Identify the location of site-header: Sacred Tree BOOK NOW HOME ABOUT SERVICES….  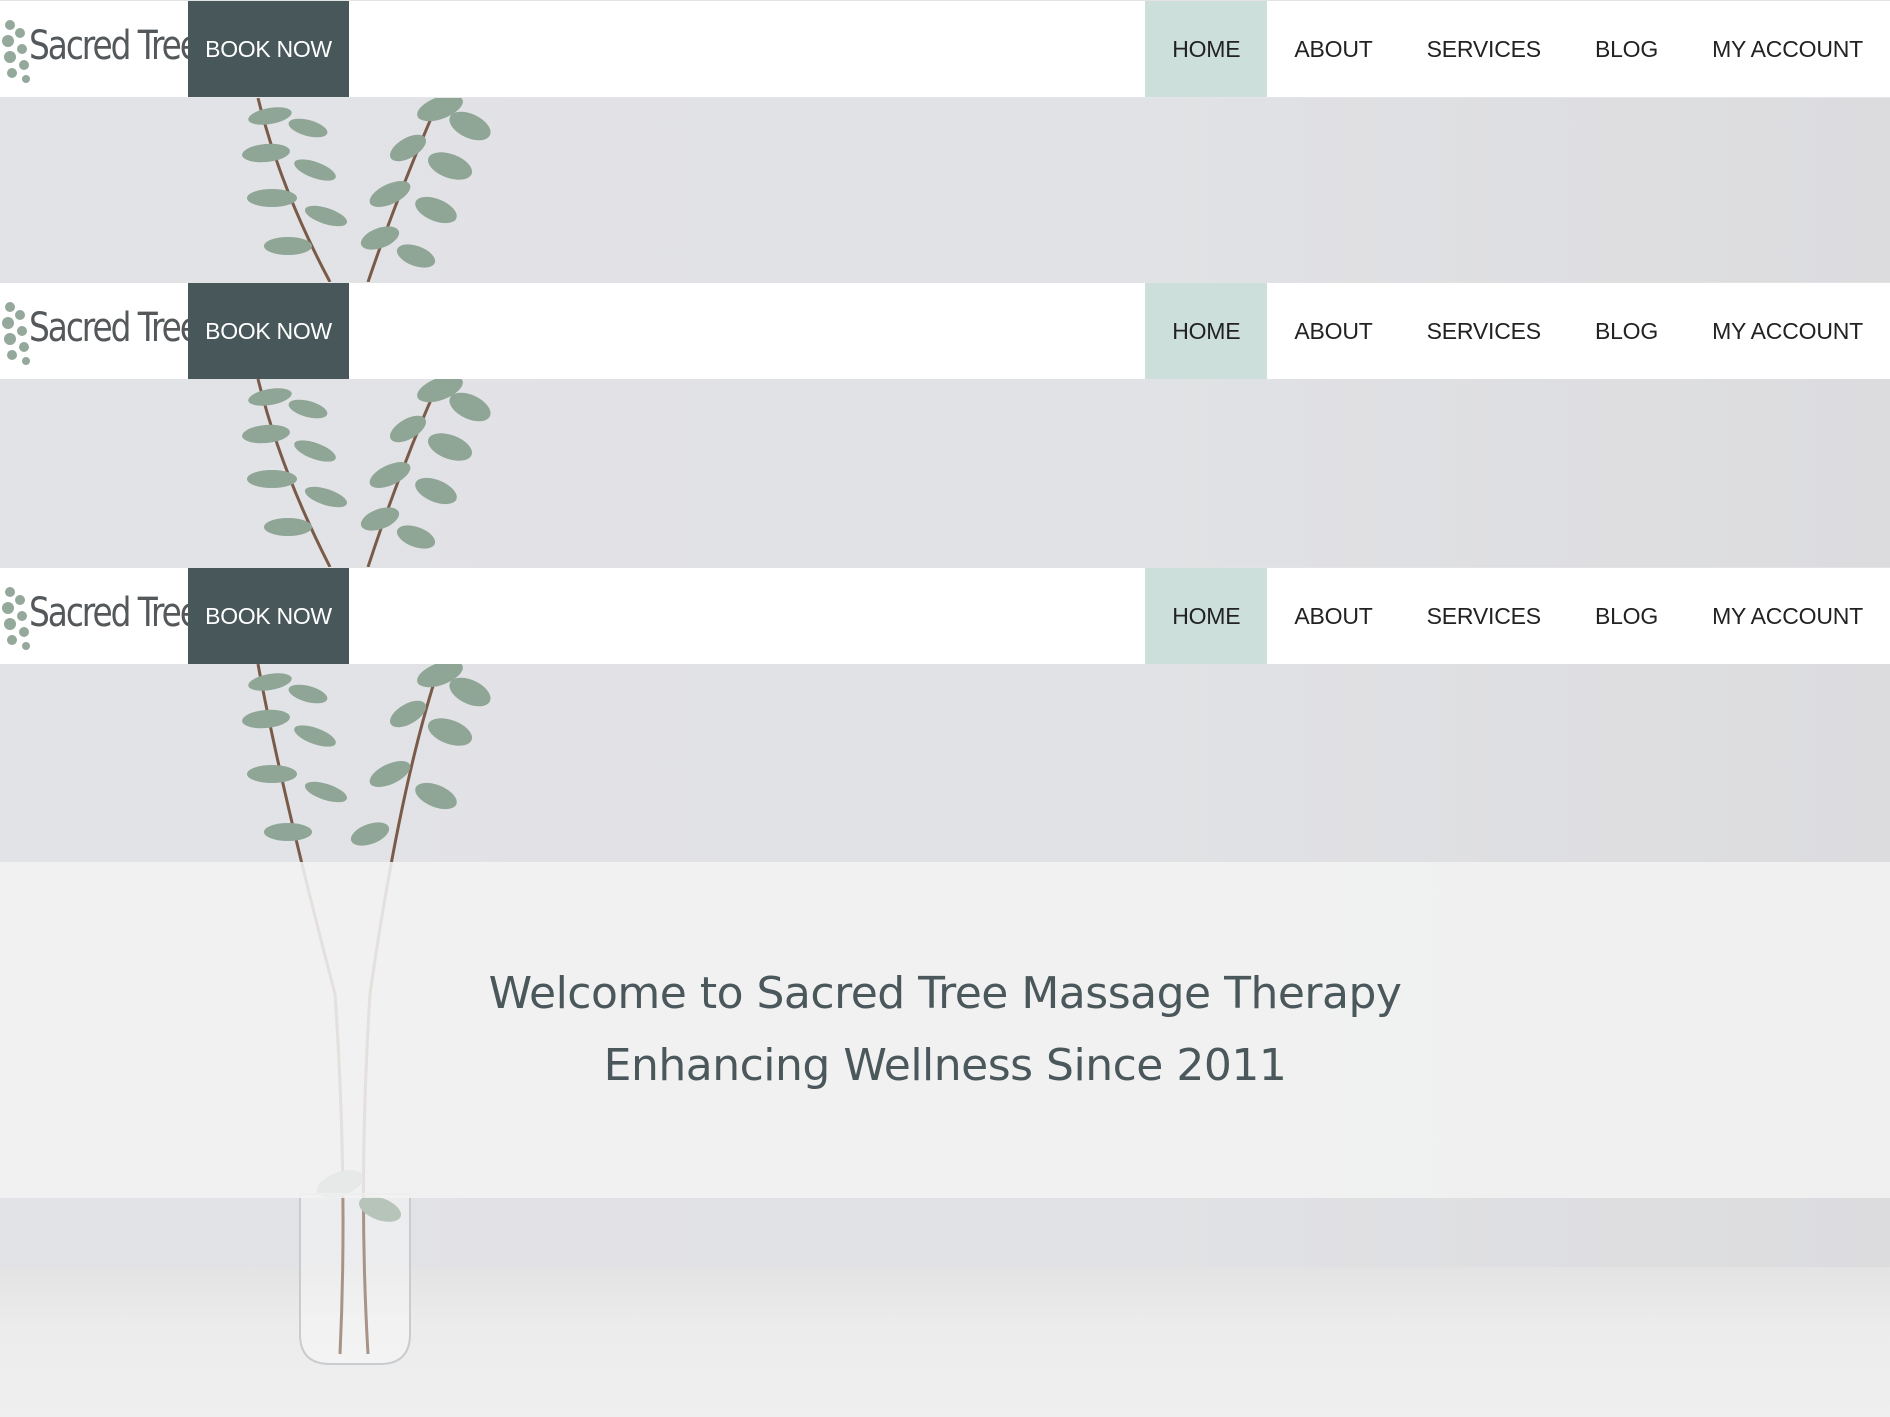
(945, 48).